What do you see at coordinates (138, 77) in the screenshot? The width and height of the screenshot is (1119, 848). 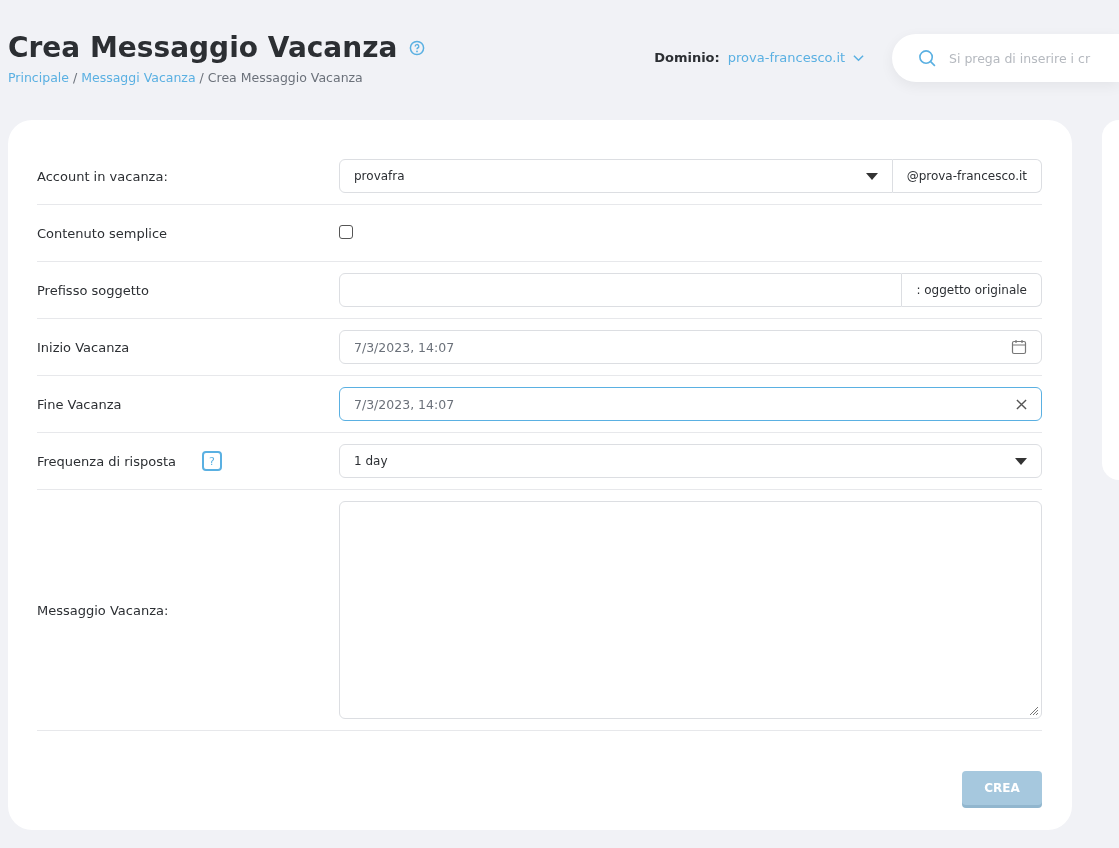 I see `breadcrumb-link: Messaggi Vacanza` at bounding box center [138, 77].